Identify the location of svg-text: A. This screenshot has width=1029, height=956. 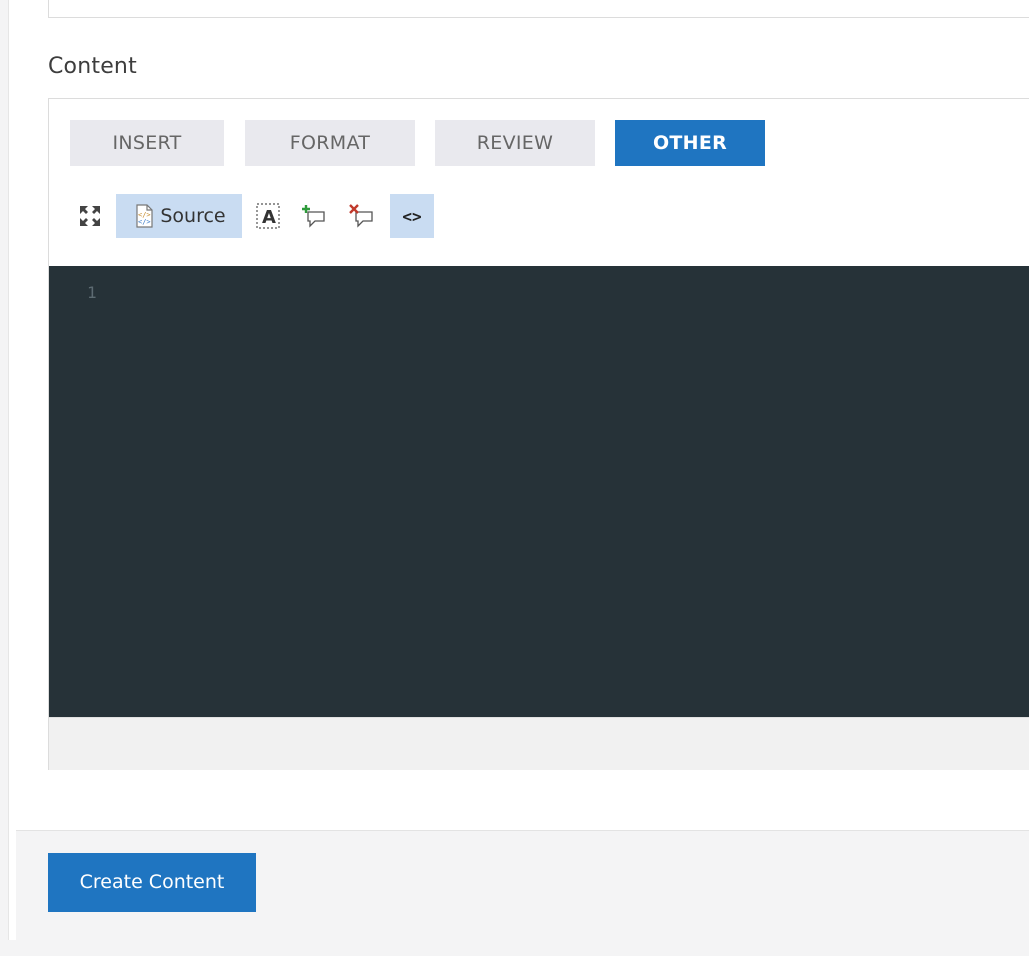
(269, 217).